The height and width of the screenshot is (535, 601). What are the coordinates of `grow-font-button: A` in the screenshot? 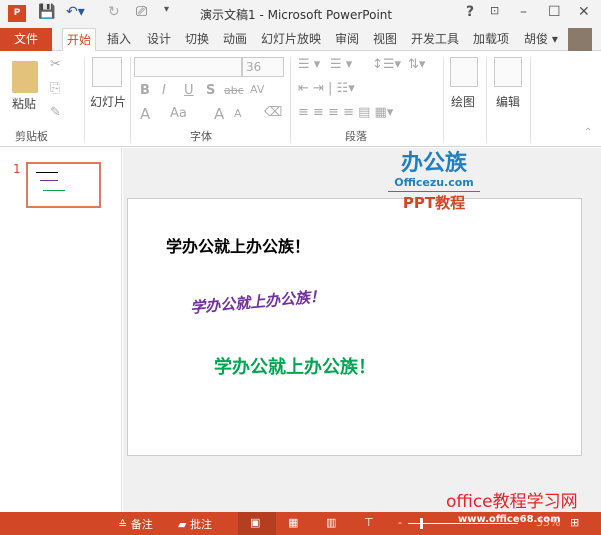 It's located at (219, 114).